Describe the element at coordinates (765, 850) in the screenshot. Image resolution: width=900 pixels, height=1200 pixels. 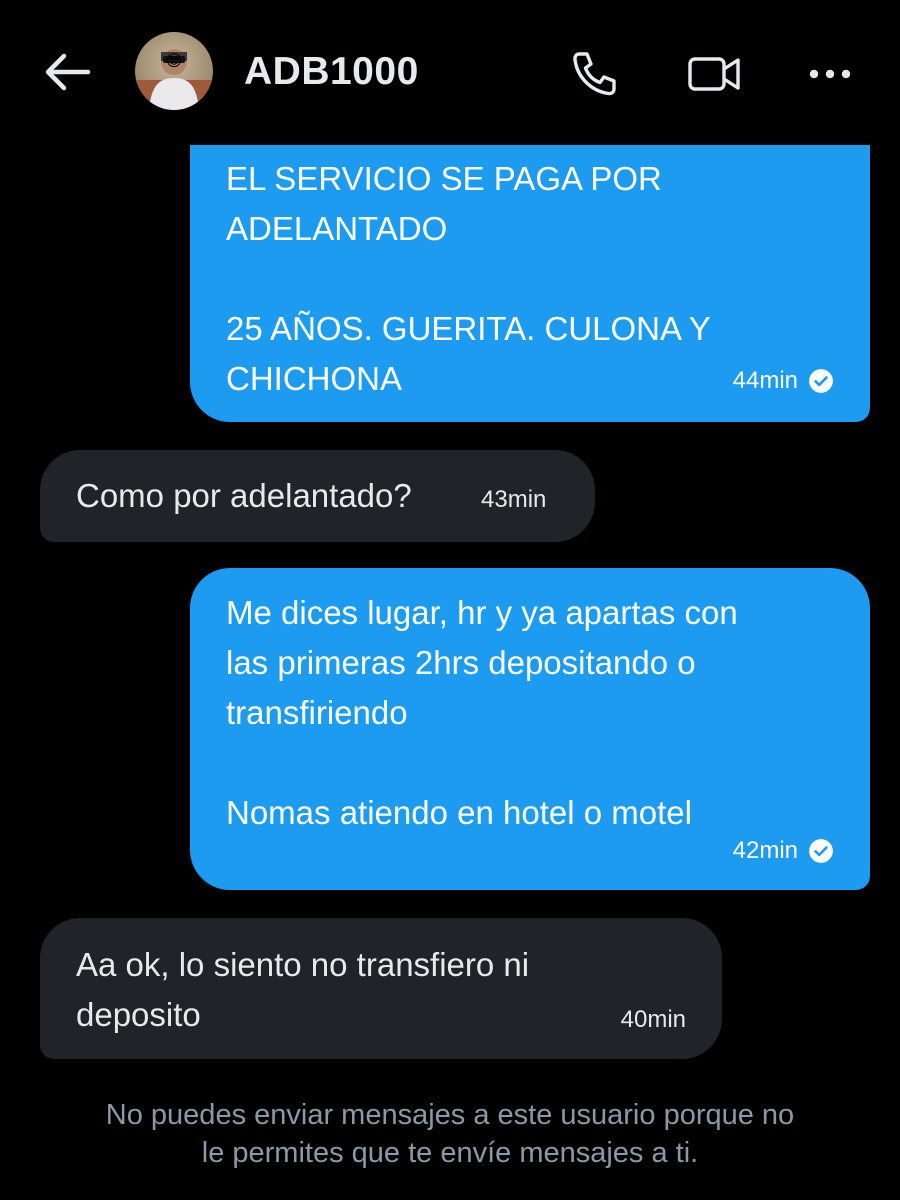
I see `message-time: 42min` at that location.